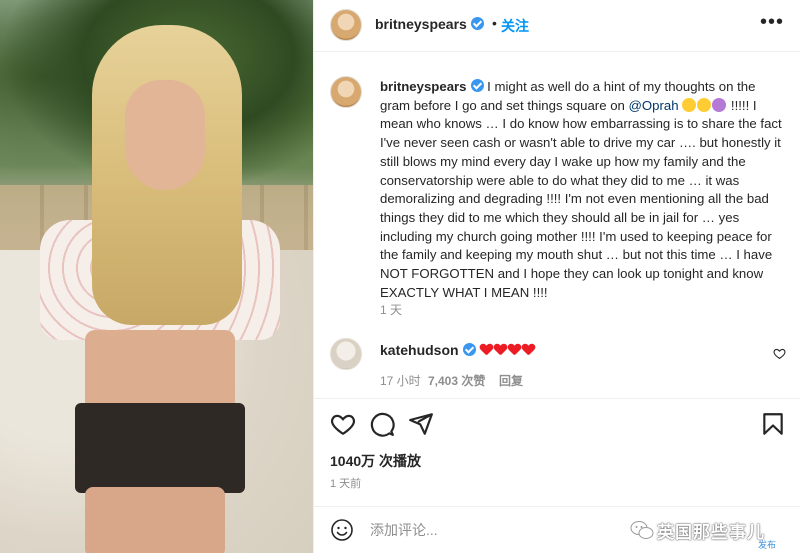 The image size is (800, 553). What do you see at coordinates (421, 424) in the screenshot?
I see `share-send-icon` at bounding box center [421, 424].